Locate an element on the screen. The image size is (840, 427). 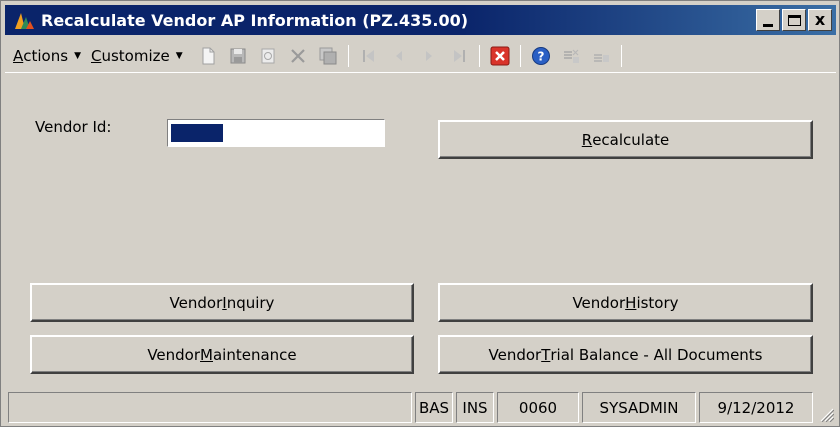
vendor-inquiry-button: Vendor Inquiry is located at coordinates (222, 302).